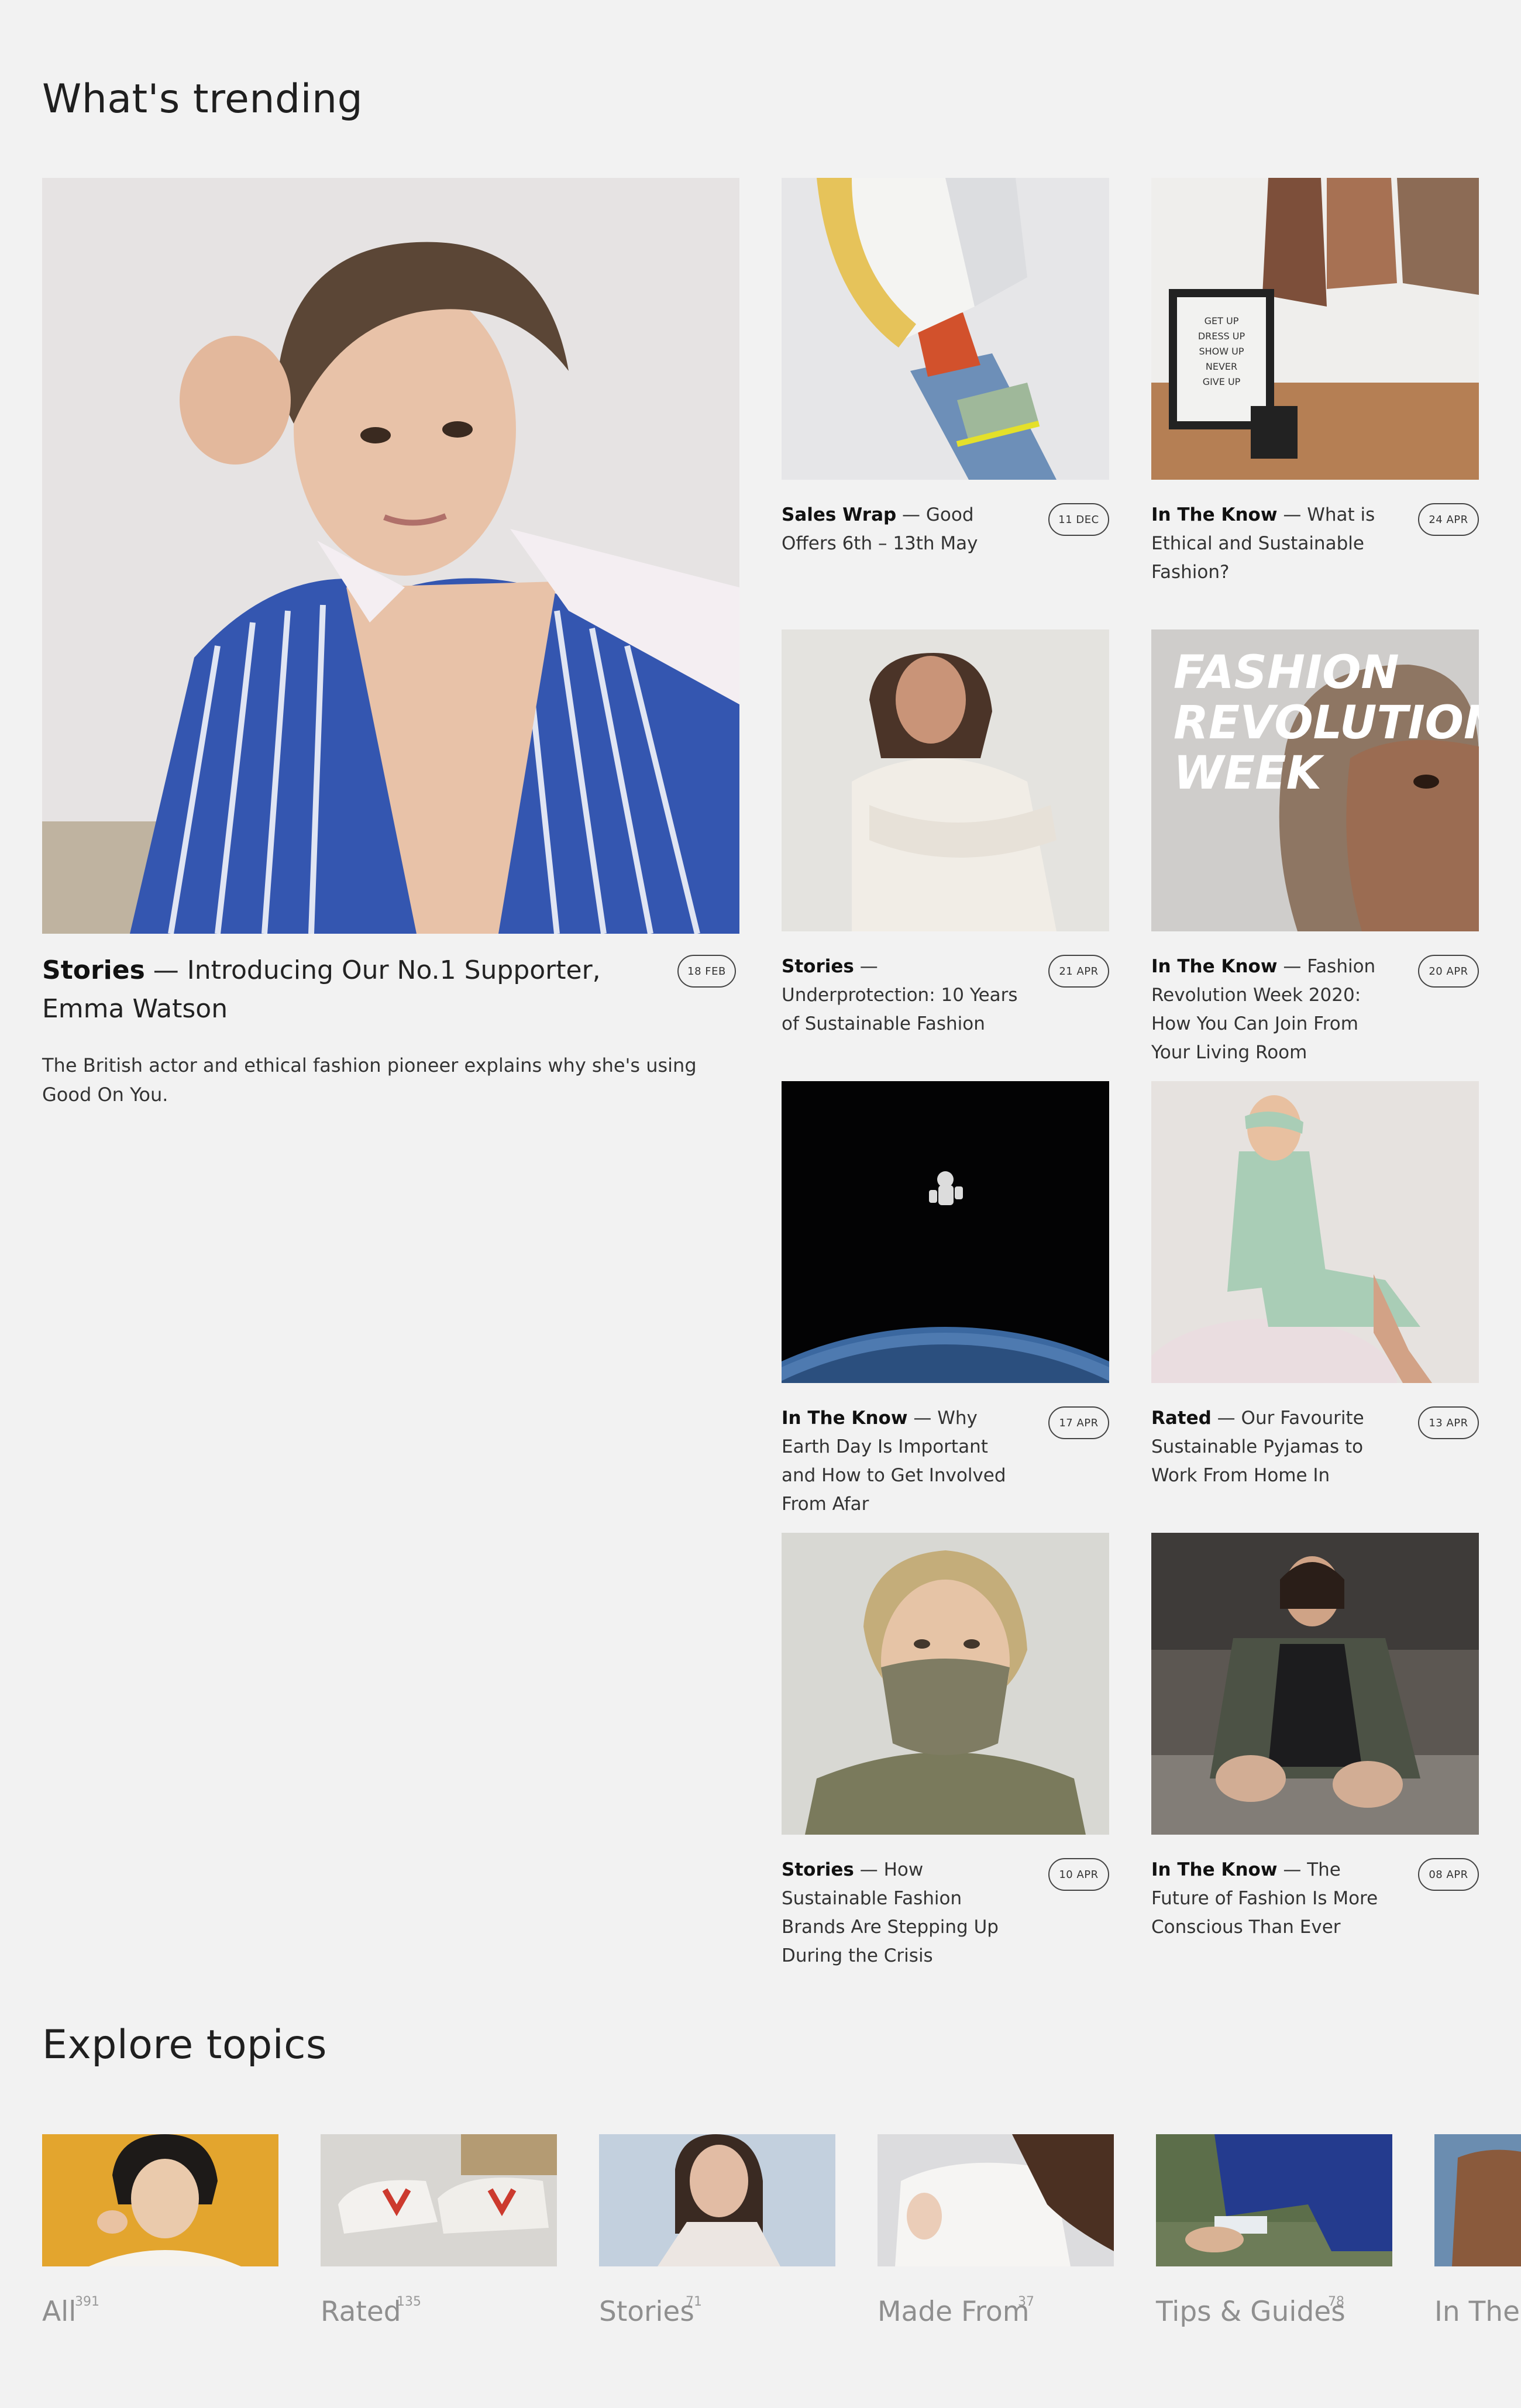 The height and width of the screenshot is (2408, 1521). What do you see at coordinates (1221, 366) in the screenshot?
I see `sign-line-4: NEVER` at bounding box center [1221, 366].